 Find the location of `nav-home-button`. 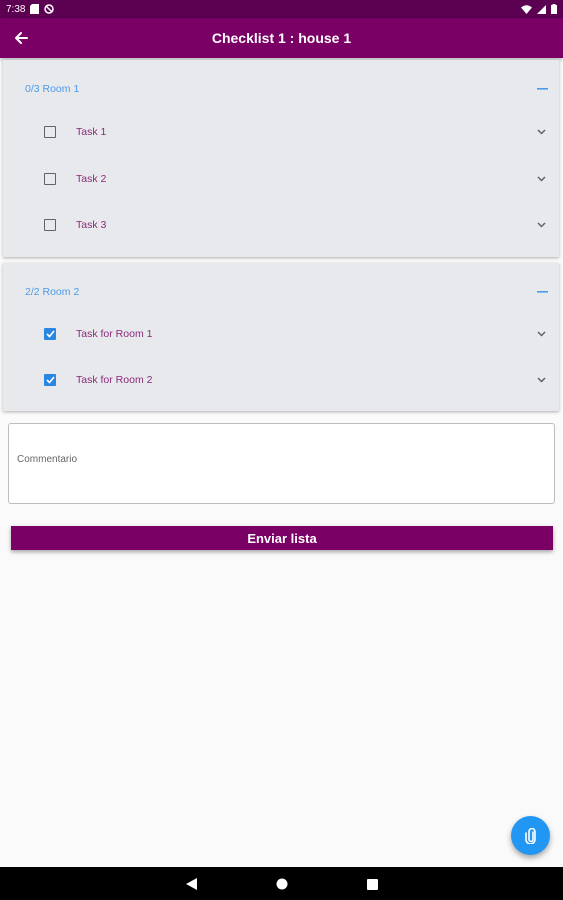

nav-home-button is located at coordinates (282, 884).